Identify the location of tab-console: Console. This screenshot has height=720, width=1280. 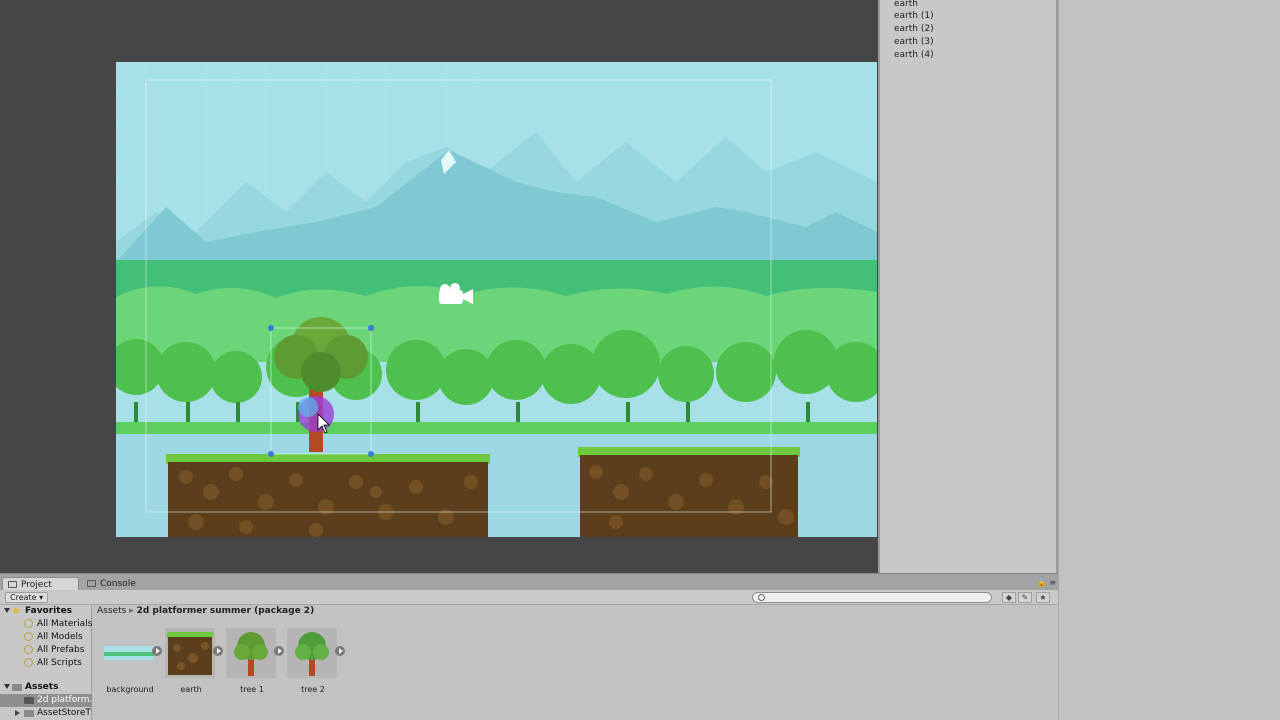
(118, 584).